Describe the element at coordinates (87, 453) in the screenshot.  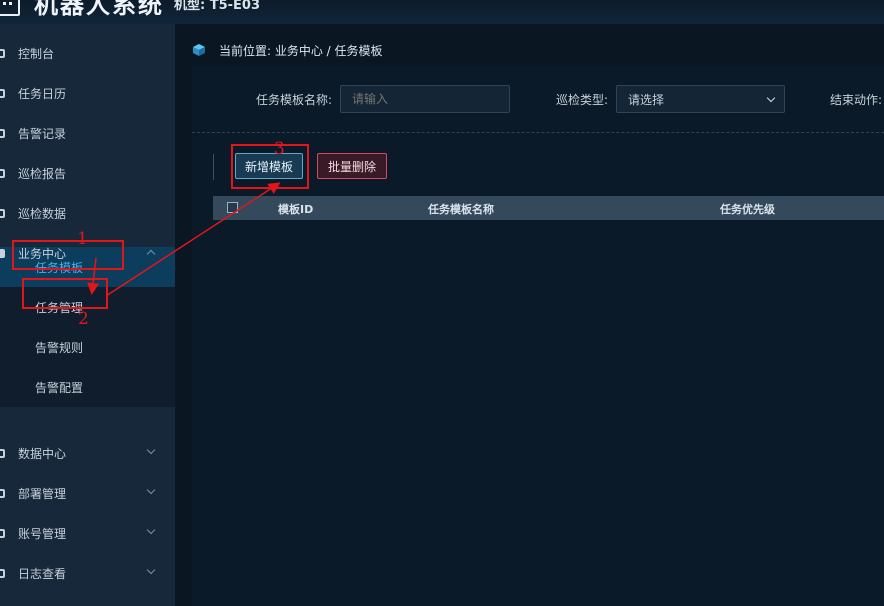
I see `sidebar-item-data-center: 数据中心` at that location.